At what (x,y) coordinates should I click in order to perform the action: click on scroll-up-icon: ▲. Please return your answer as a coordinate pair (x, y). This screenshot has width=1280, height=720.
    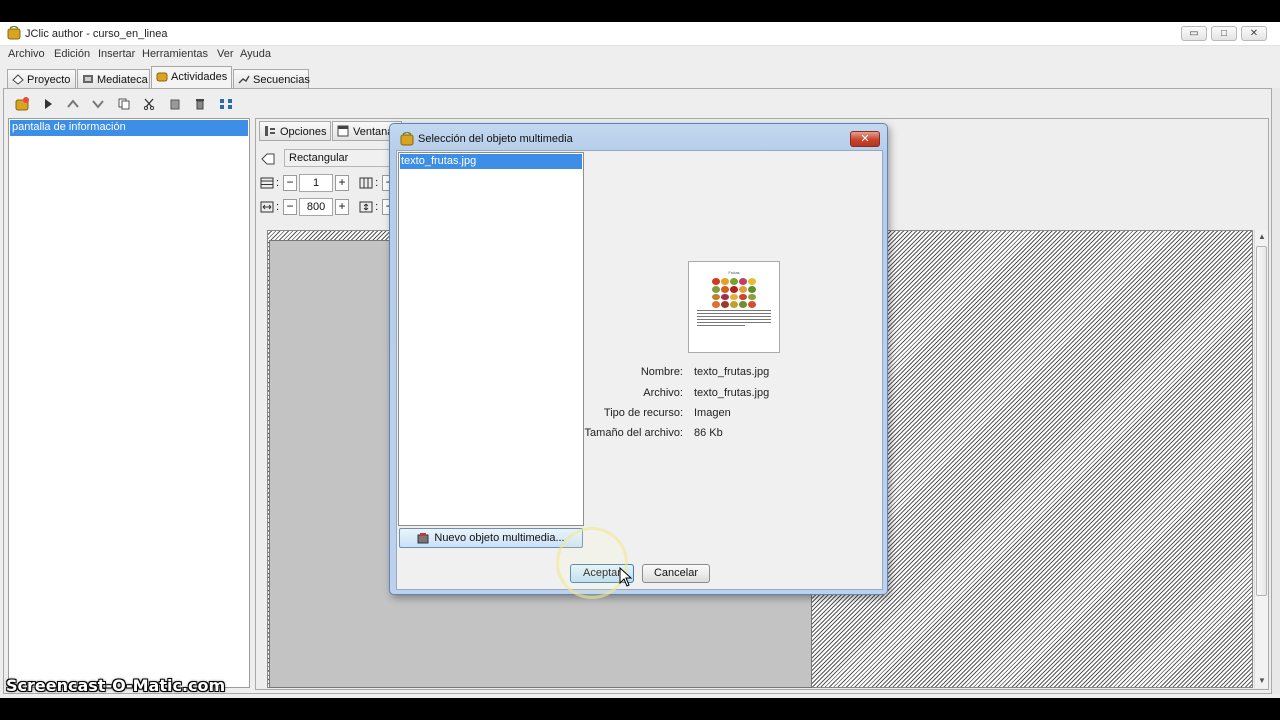
    Looking at the image, I should click on (1262, 237).